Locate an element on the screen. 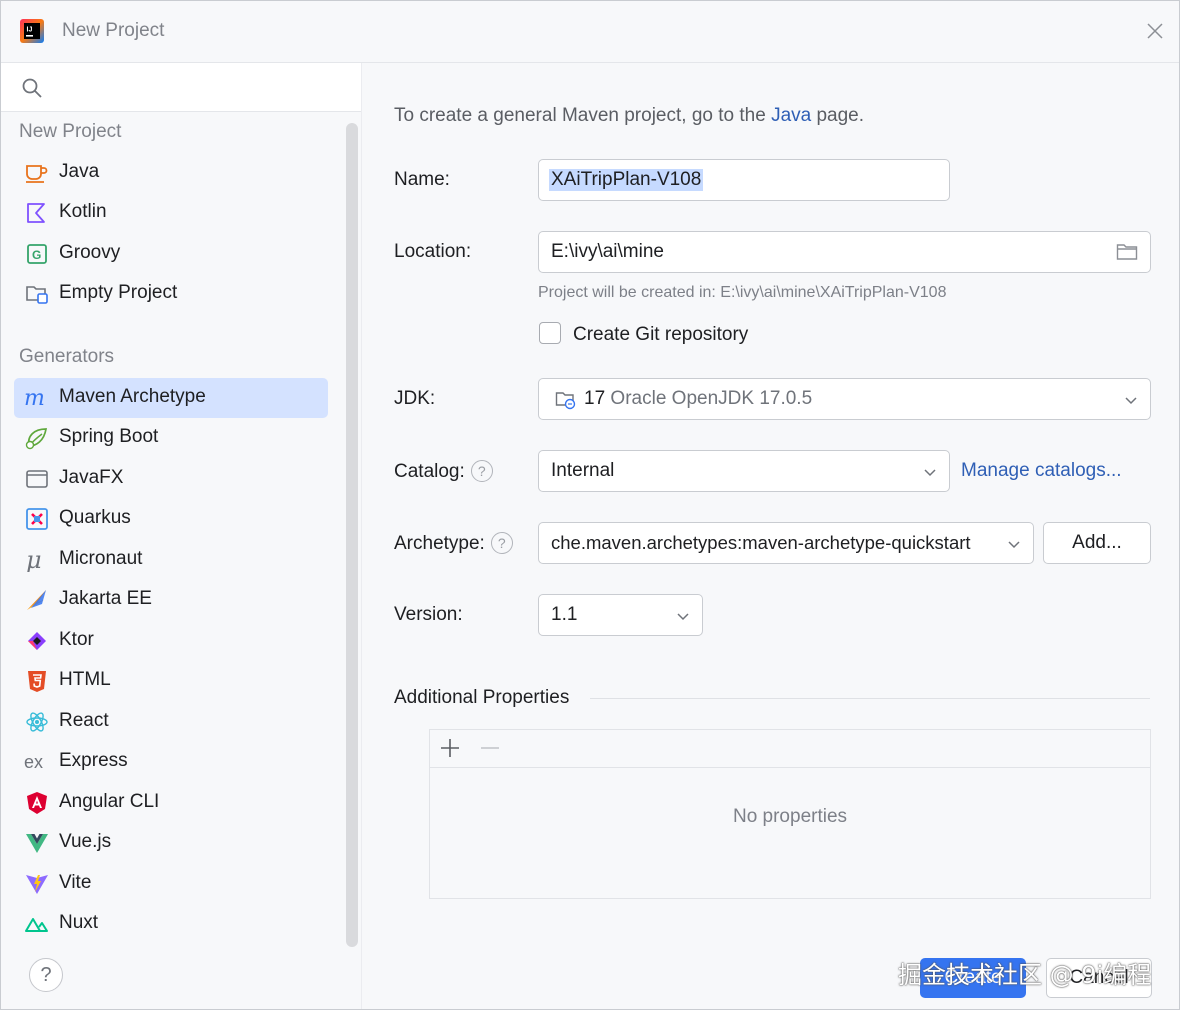 This screenshot has width=1180, height=1010. sidebar-item-express: ex Express is located at coordinates (171, 762).